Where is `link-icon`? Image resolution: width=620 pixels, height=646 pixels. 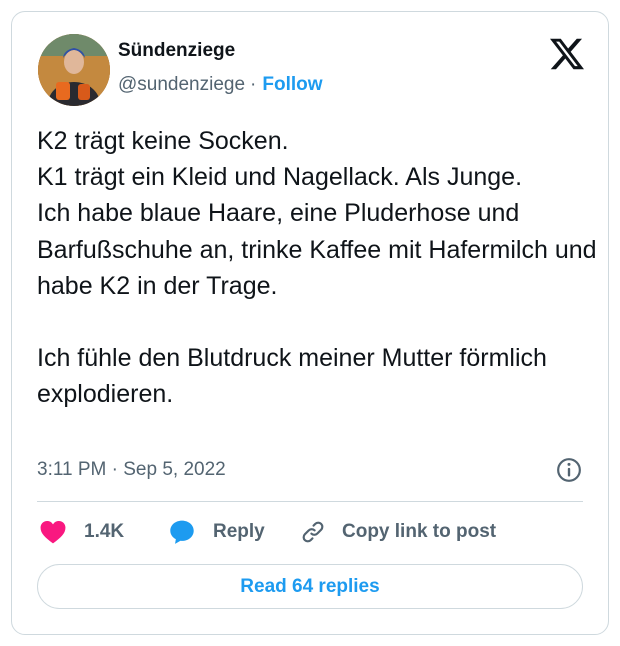
link-icon is located at coordinates (313, 532).